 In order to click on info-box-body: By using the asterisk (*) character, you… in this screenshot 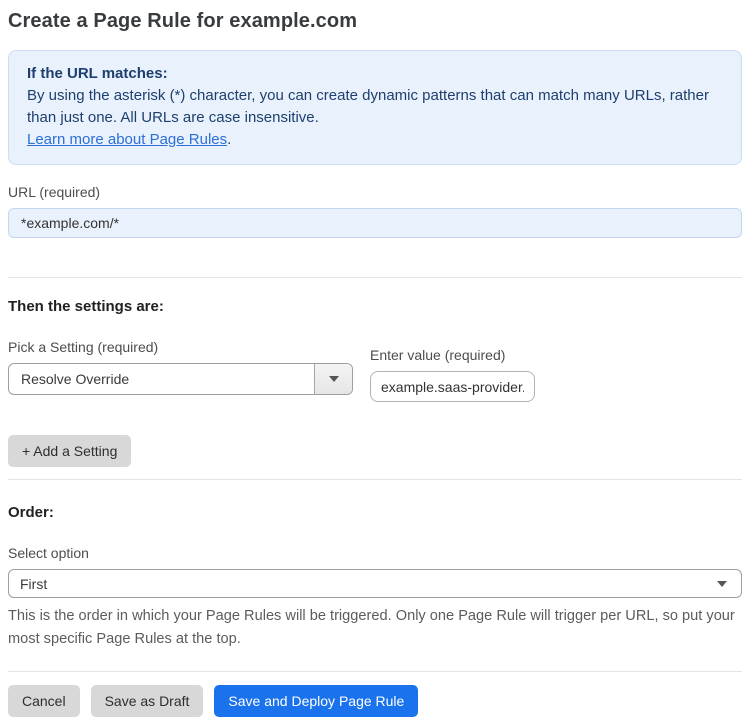, I will do `click(368, 106)`.